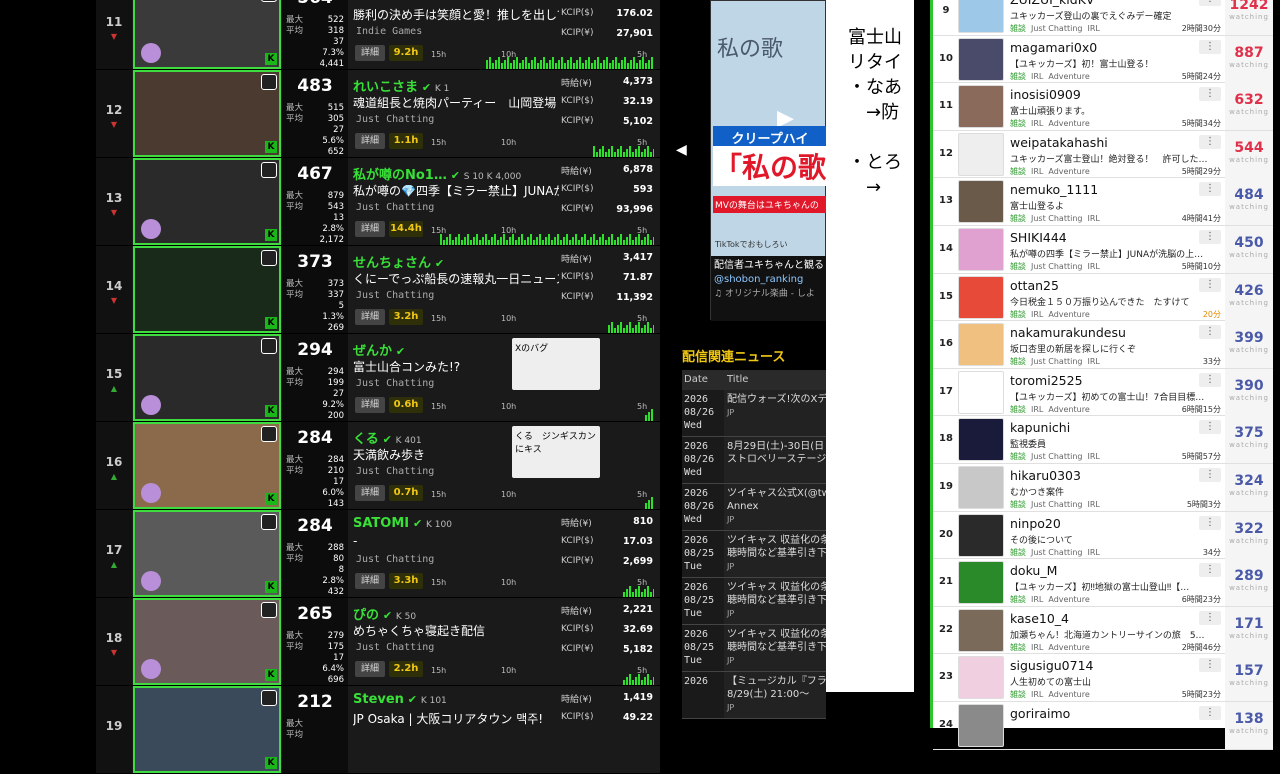 This screenshot has width=1280, height=774. What do you see at coordinates (1045, 94) in the screenshot?
I see `streamer-name: inosisi0909` at bounding box center [1045, 94].